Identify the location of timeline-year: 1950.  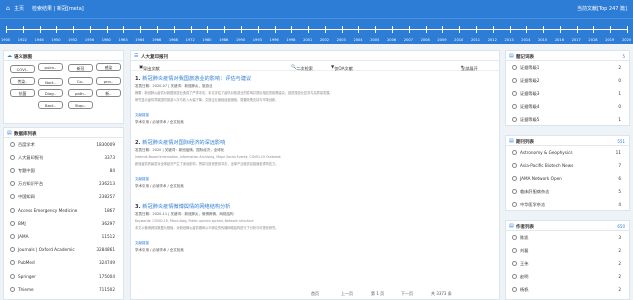
(55, 40).